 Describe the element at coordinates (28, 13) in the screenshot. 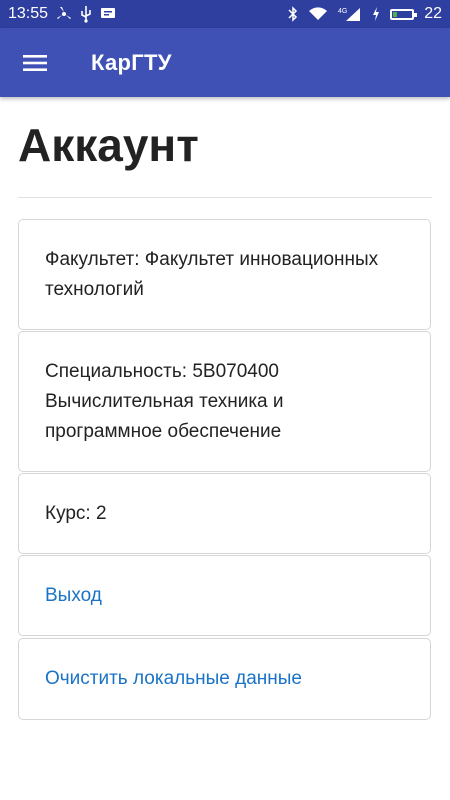

I see `status-time: 13:55` at that location.